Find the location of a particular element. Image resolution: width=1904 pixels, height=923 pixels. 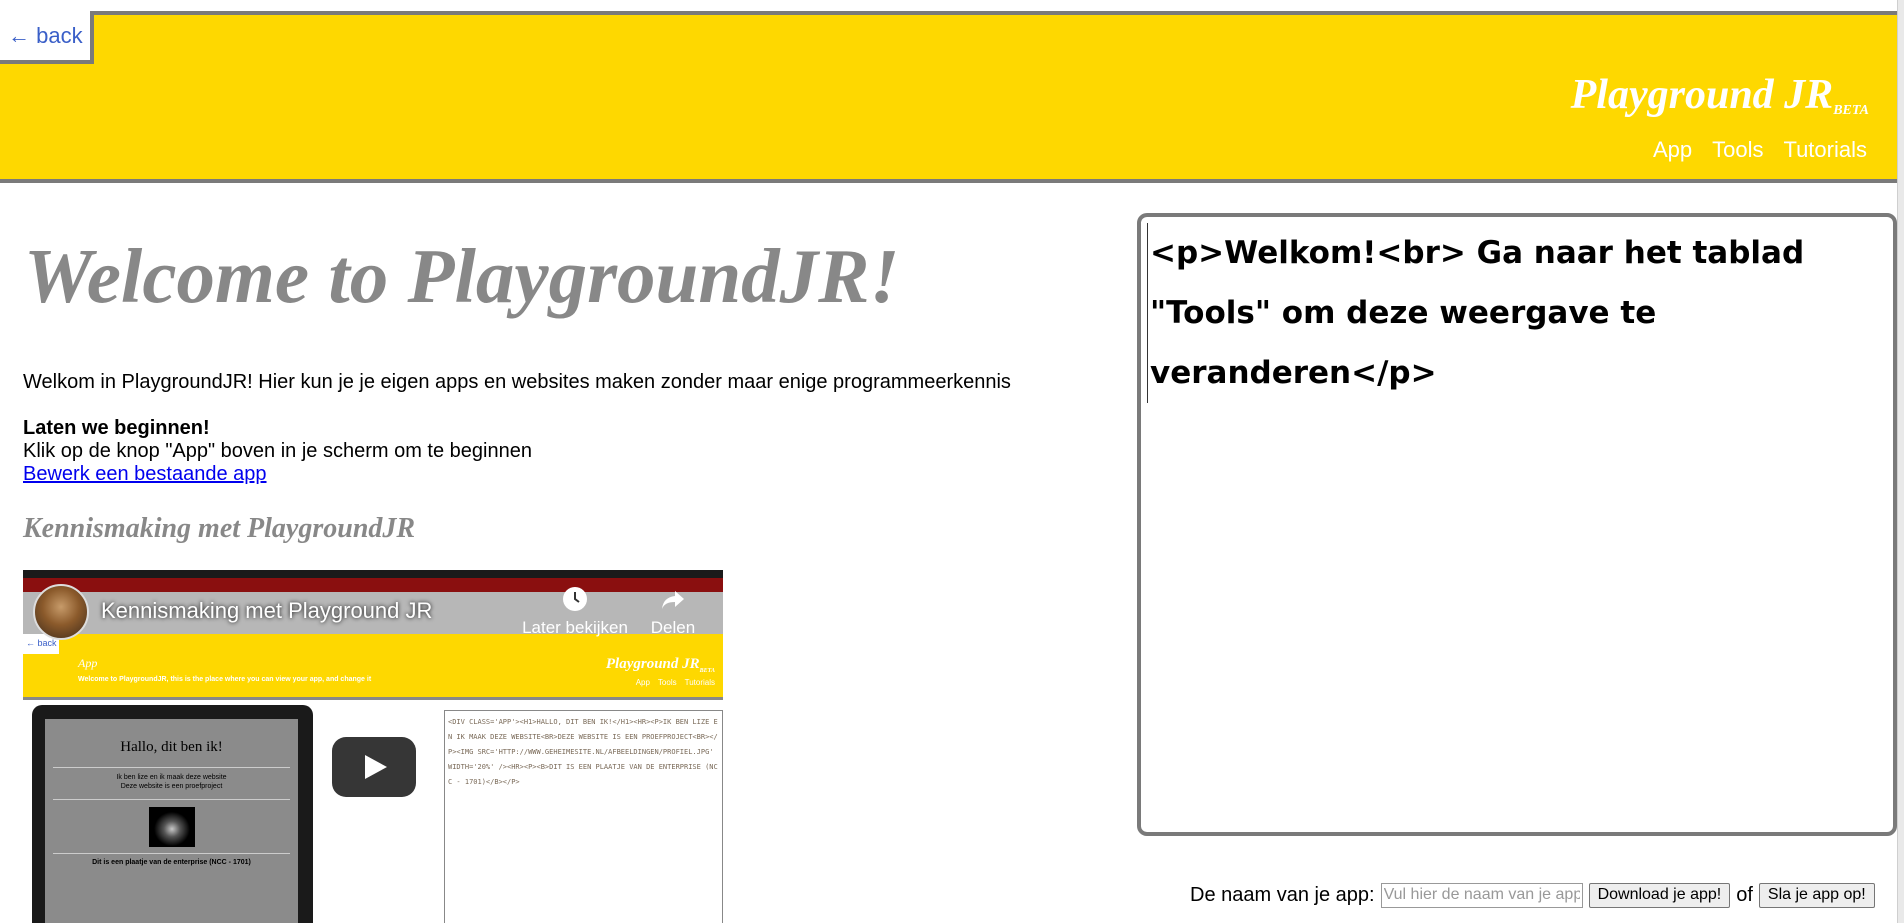

page-title: Welcome to PlaygroundJR! is located at coordinates (462, 276).